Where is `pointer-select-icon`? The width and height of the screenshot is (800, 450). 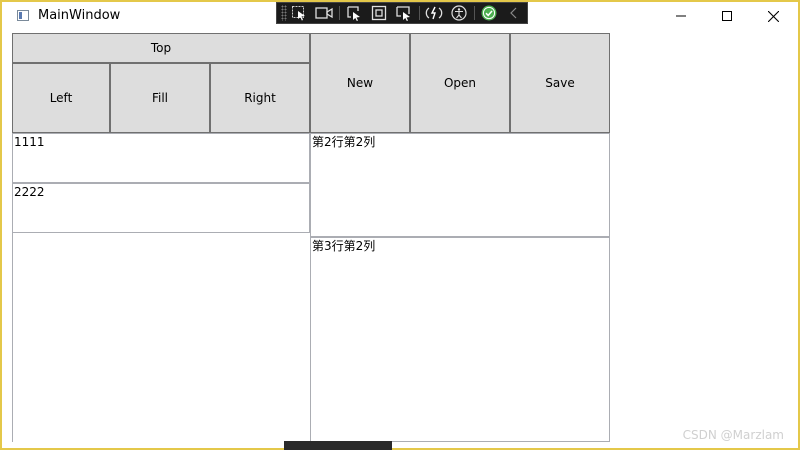 pointer-select-icon is located at coordinates (354, 13).